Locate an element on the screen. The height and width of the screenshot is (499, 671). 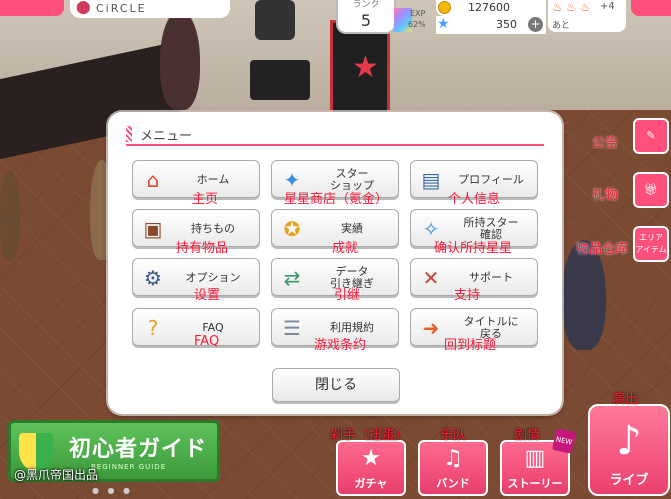
map-button is located at coordinates (32, 8).